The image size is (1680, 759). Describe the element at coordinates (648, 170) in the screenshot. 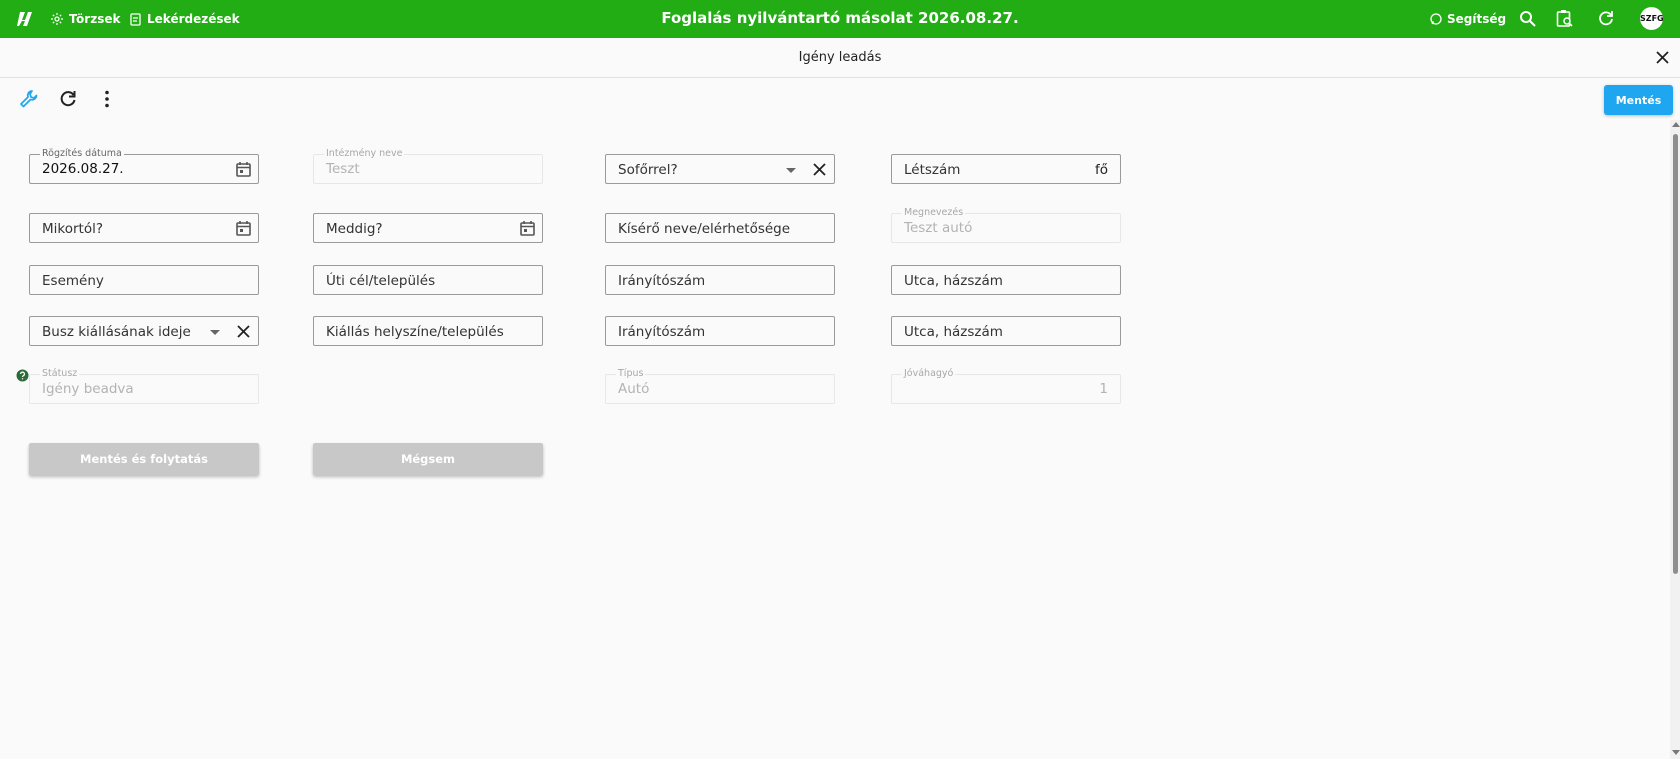

I see `soforrel-placeholder: Sofőrrel?` at that location.